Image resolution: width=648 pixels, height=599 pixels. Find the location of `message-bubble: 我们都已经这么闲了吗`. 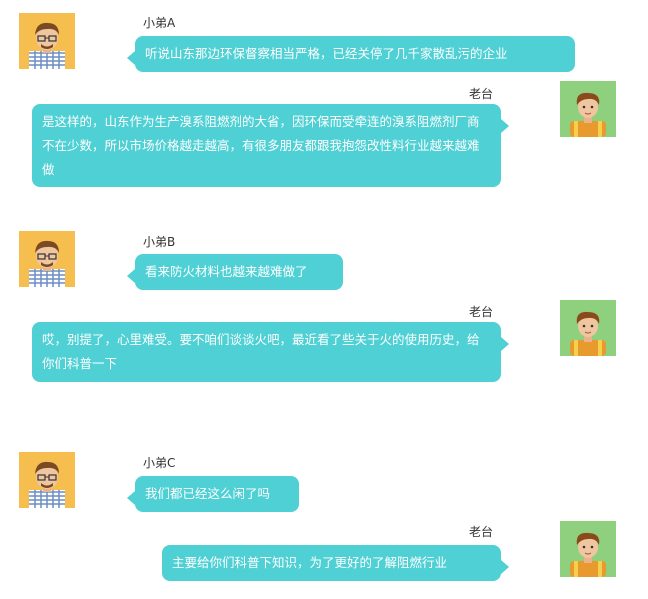

message-bubble: 我们都已经这么闲了吗 is located at coordinates (213, 494).